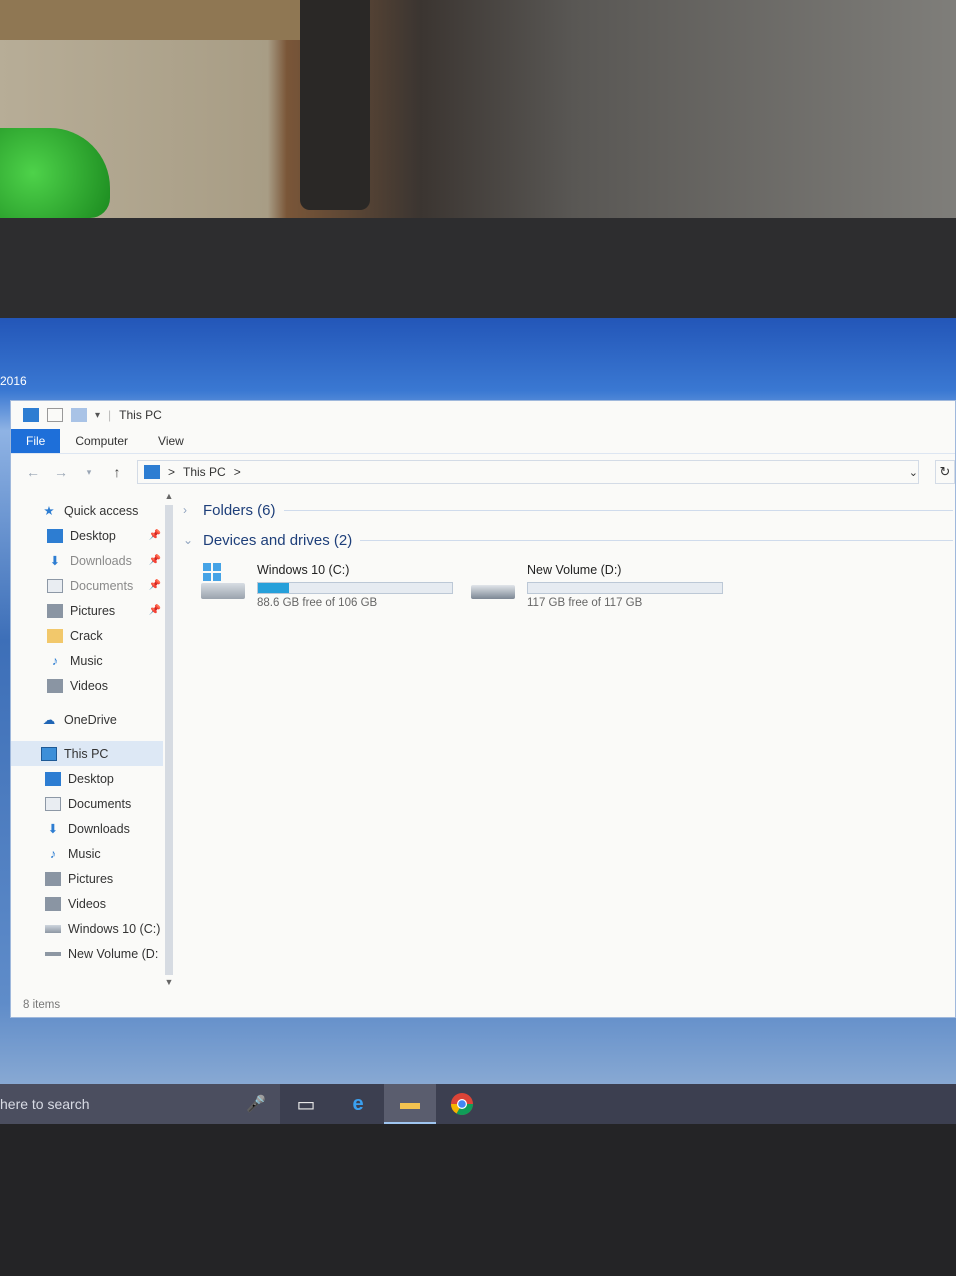  Describe the element at coordinates (55, 415) in the screenshot. I see `properties-icon` at that location.